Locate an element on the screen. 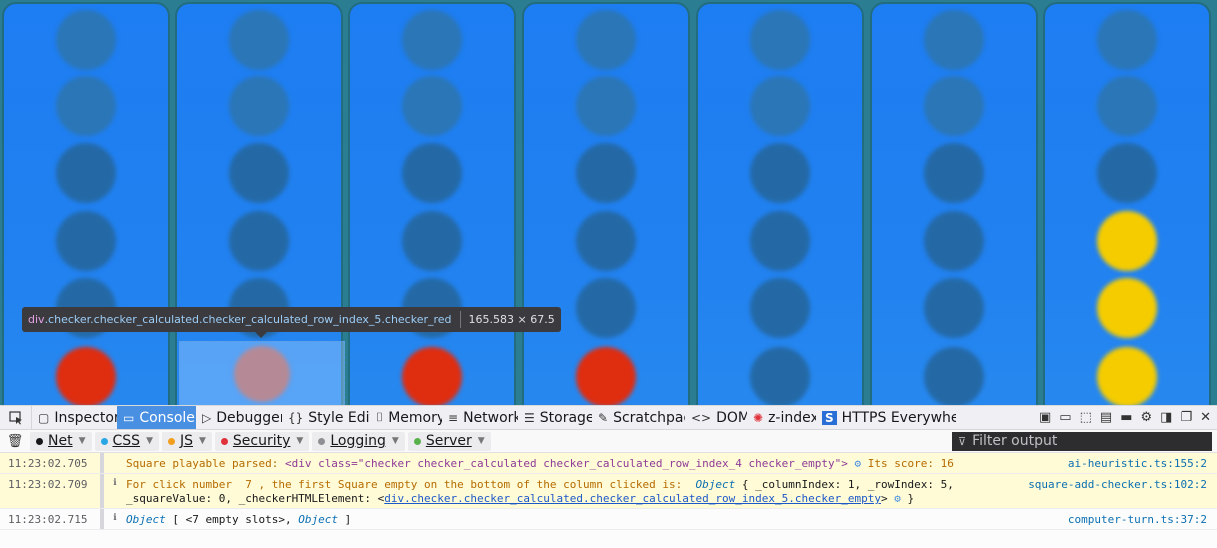 This screenshot has height=548, width=1217. tab-storage: ☰ Storage is located at coordinates (555, 417).